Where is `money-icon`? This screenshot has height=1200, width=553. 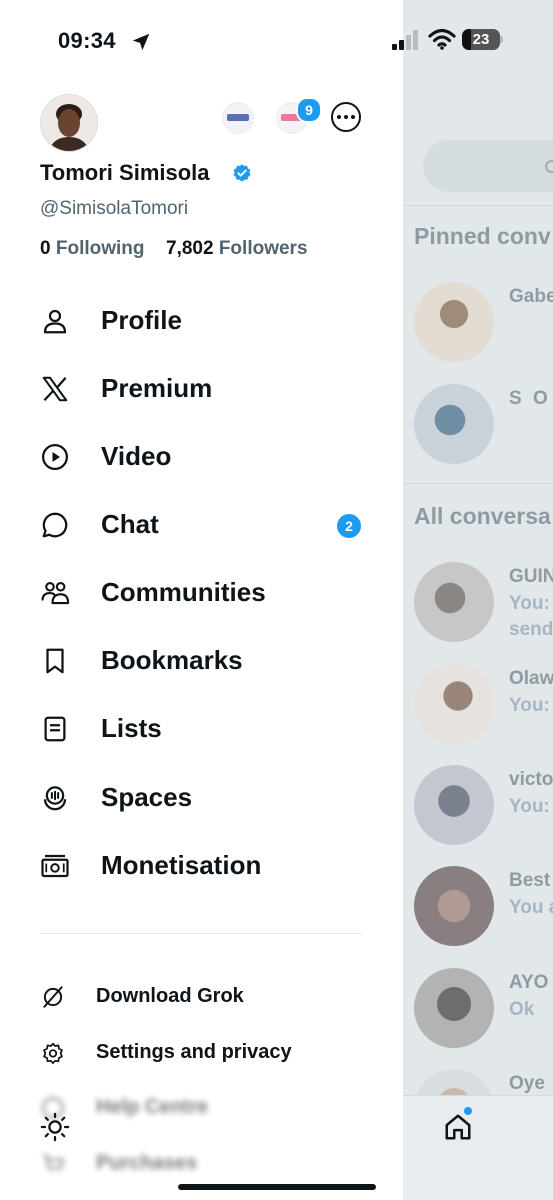 money-icon is located at coordinates (55, 866).